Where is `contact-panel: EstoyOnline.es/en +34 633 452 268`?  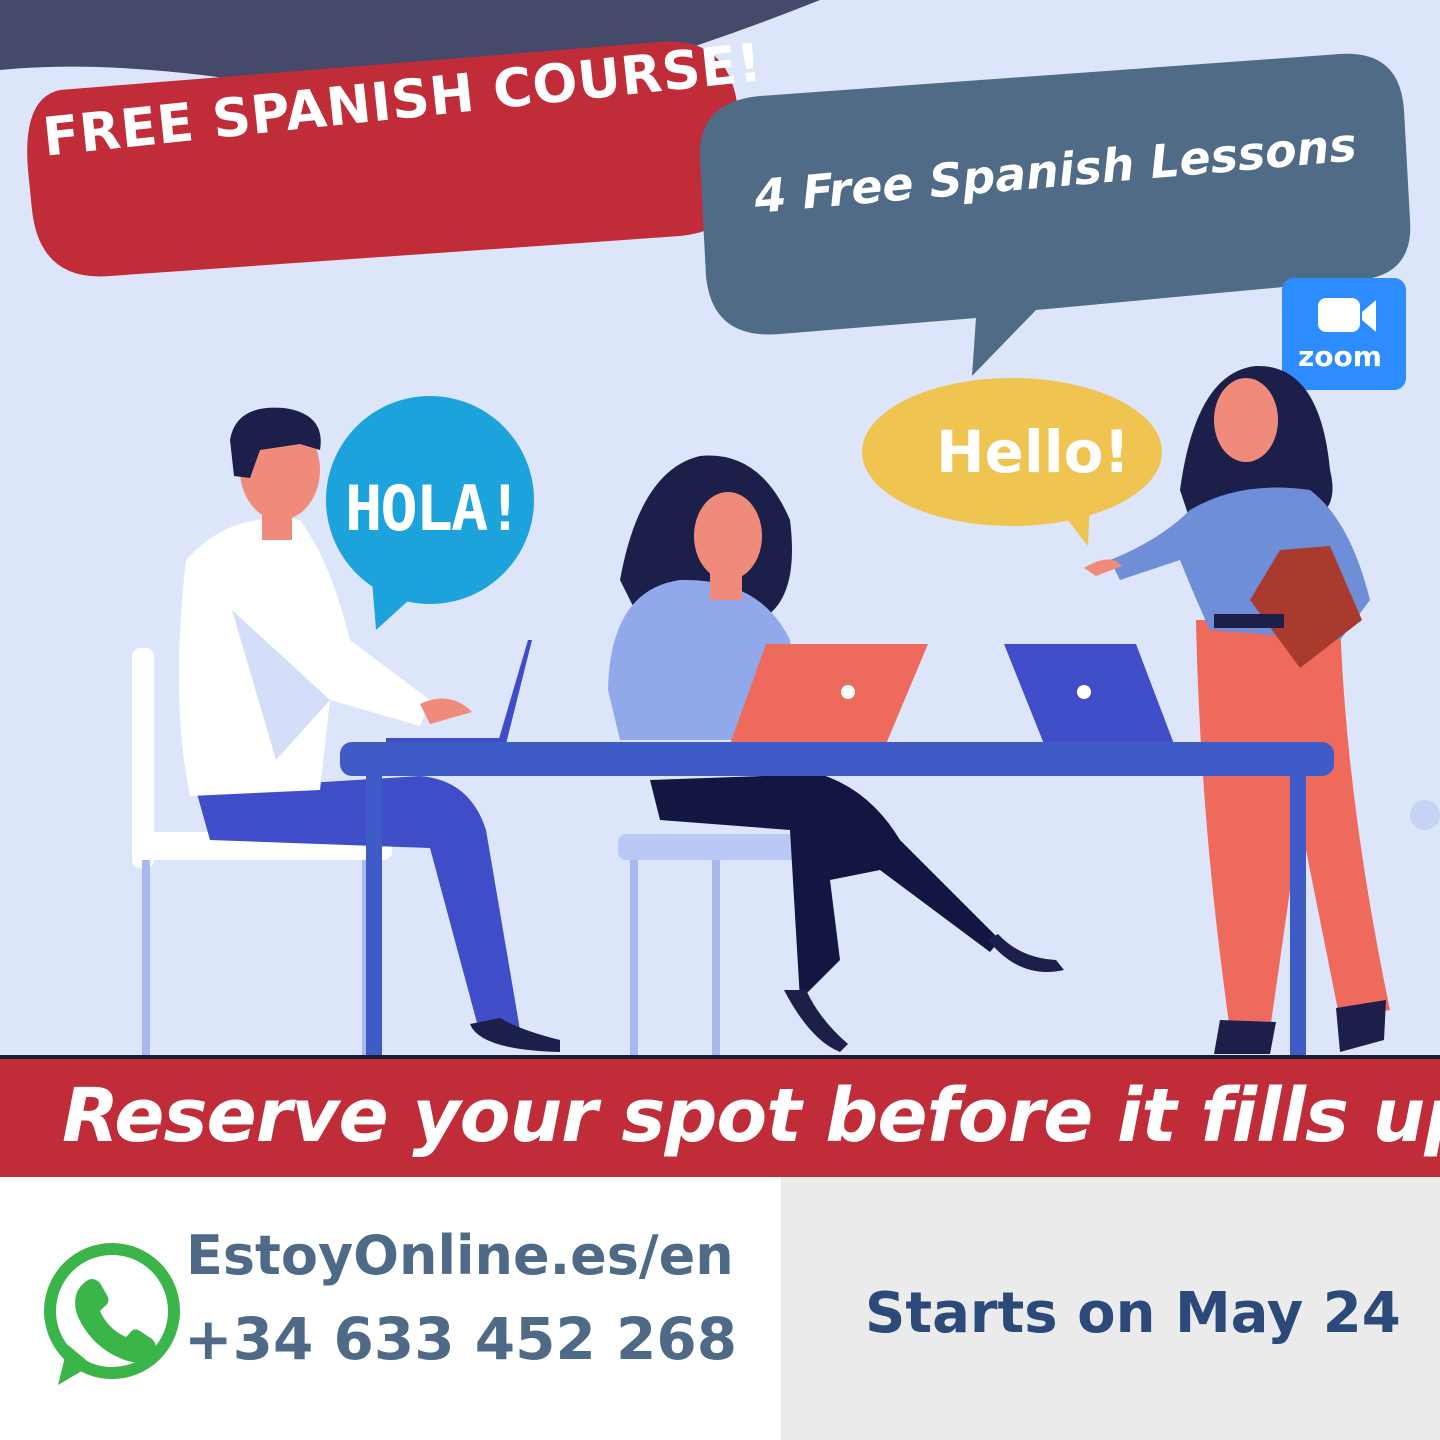
contact-panel: EstoyOnline.es/en +34 633 452 268 is located at coordinates (390, 1308).